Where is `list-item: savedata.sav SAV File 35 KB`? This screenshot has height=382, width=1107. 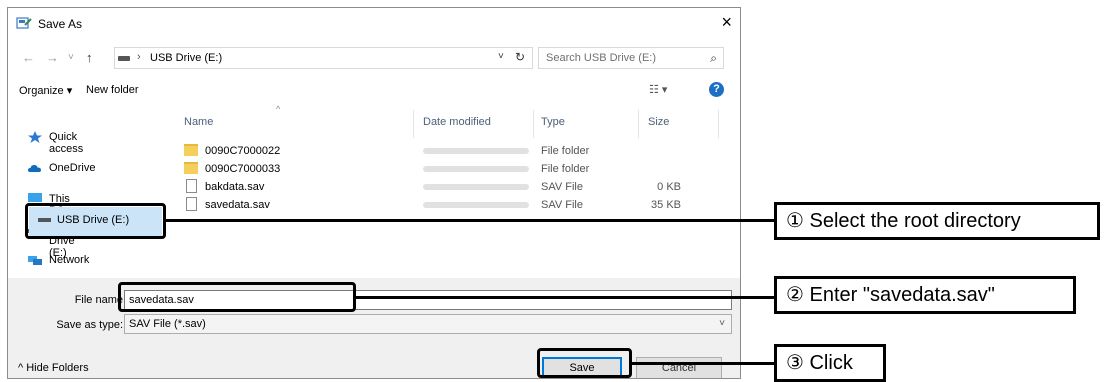
list-item: savedata.sav SAV File 35 KB is located at coordinates (456, 205).